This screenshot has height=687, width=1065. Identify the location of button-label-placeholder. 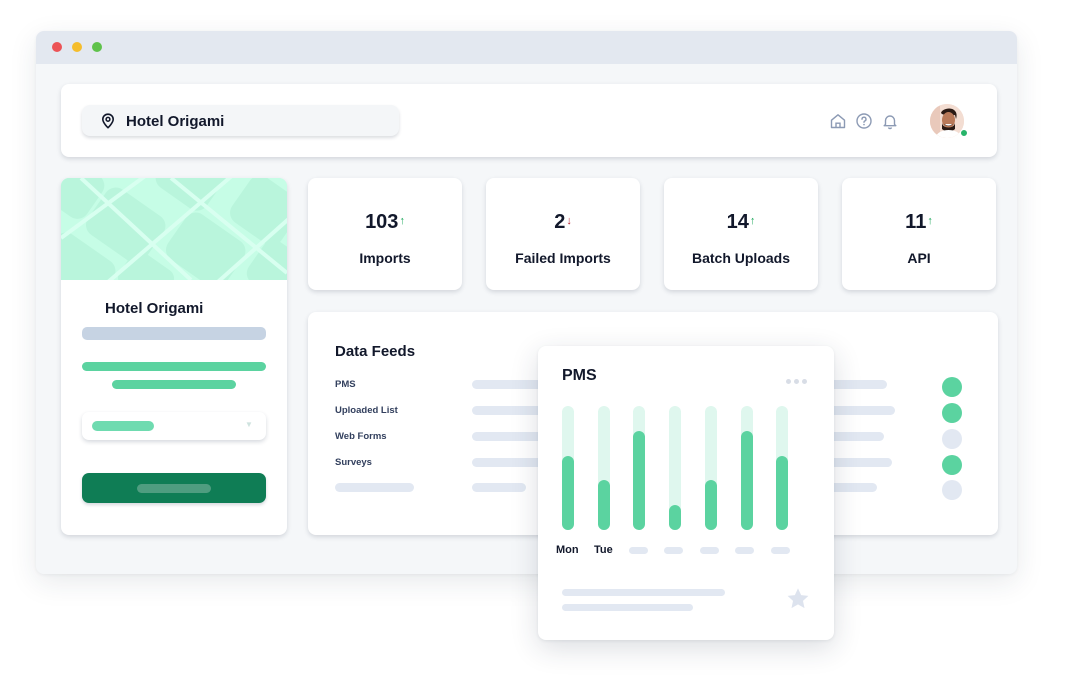
(174, 488).